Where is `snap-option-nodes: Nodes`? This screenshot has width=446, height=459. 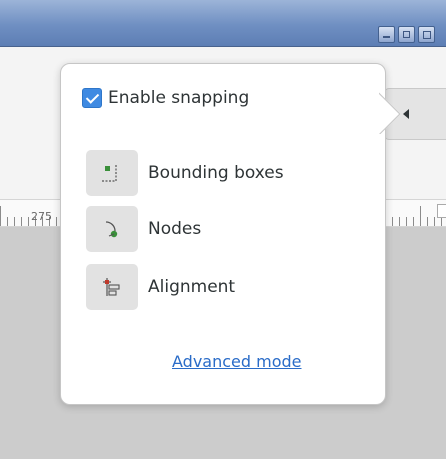
snap-option-nodes: Nodes is located at coordinates (143, 229).